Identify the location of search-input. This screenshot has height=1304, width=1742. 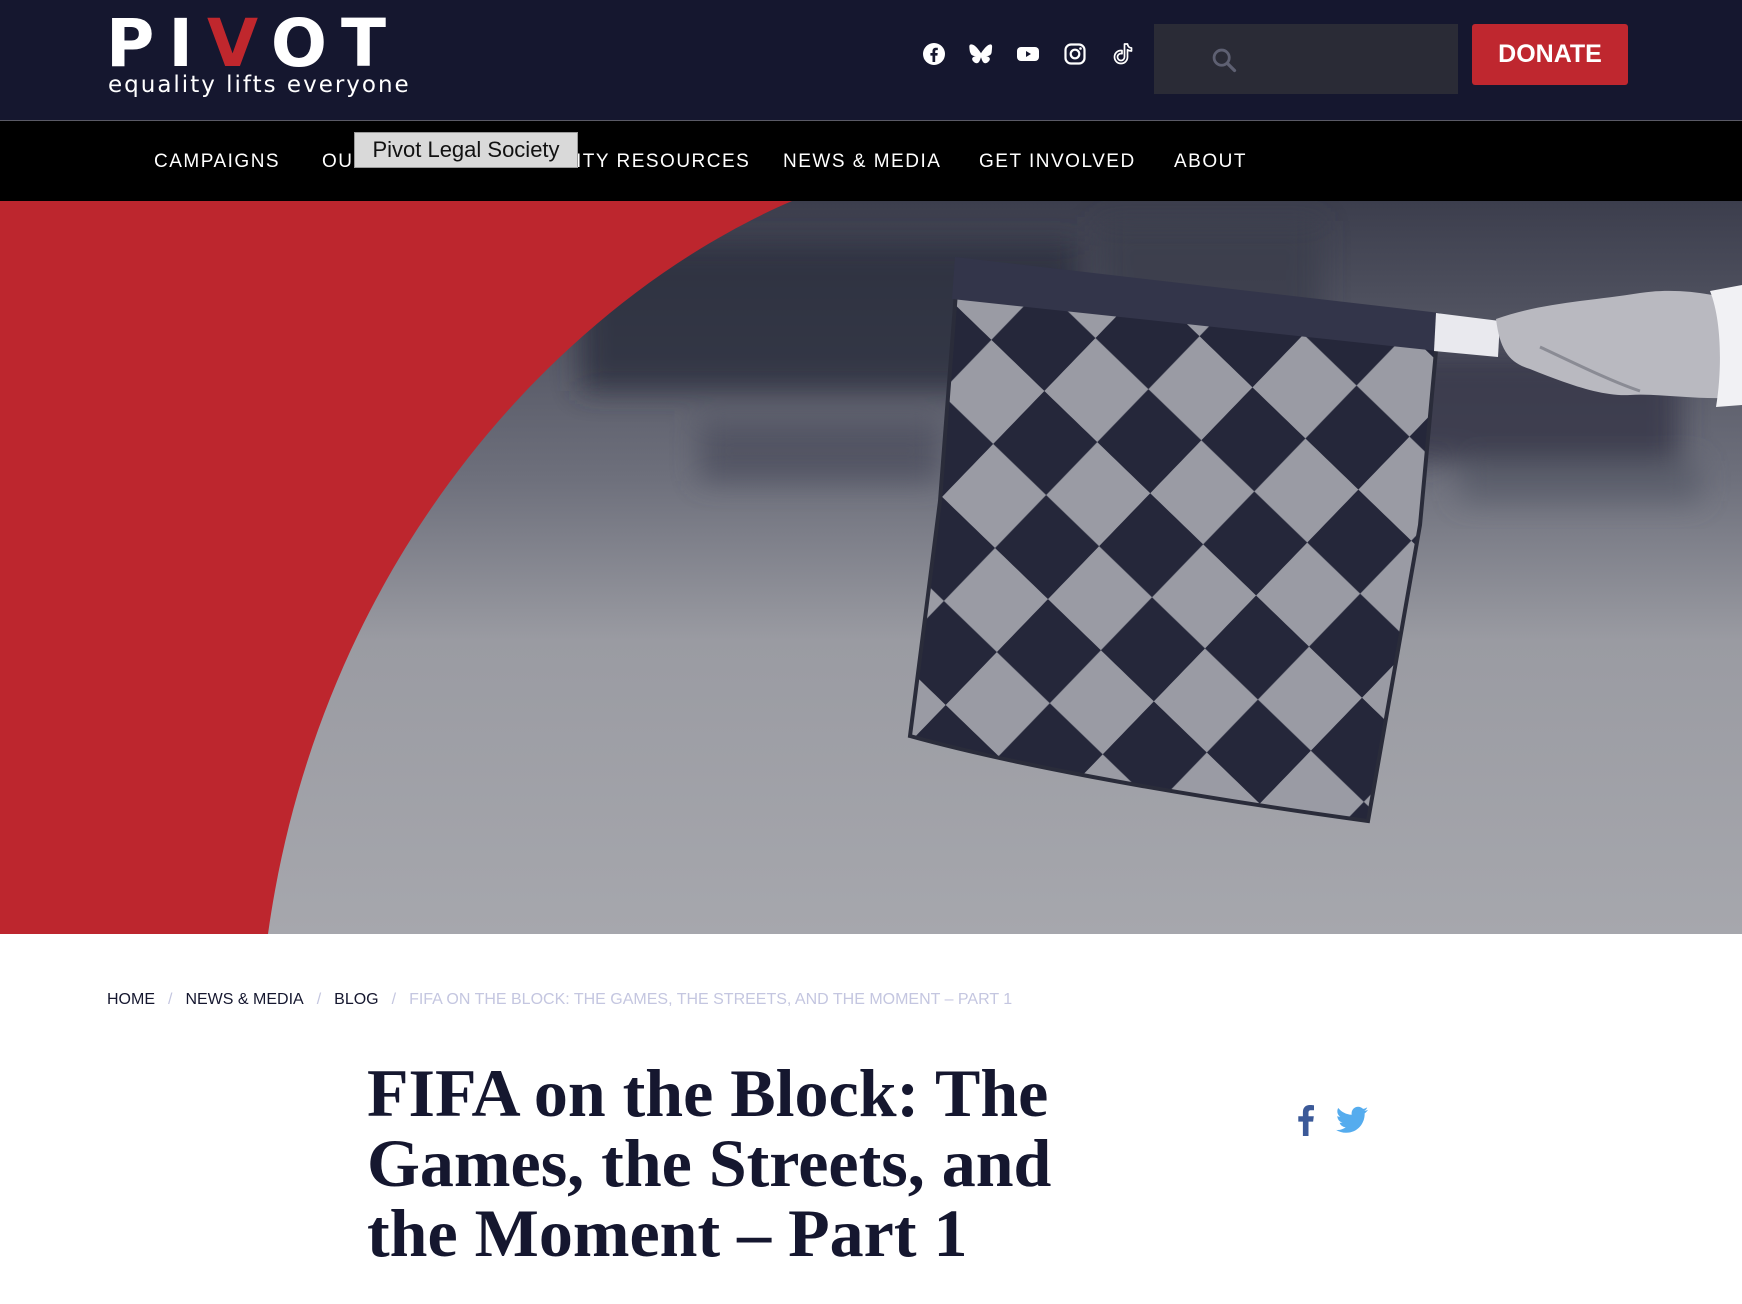
(1348, 59).